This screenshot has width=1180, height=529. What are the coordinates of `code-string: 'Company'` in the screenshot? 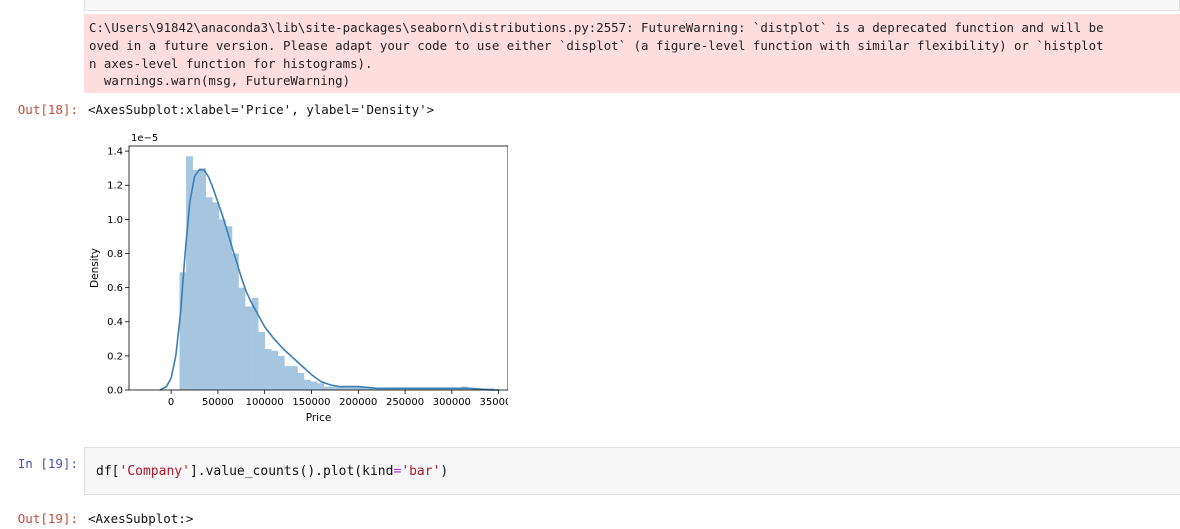 It's located at (154, 471).